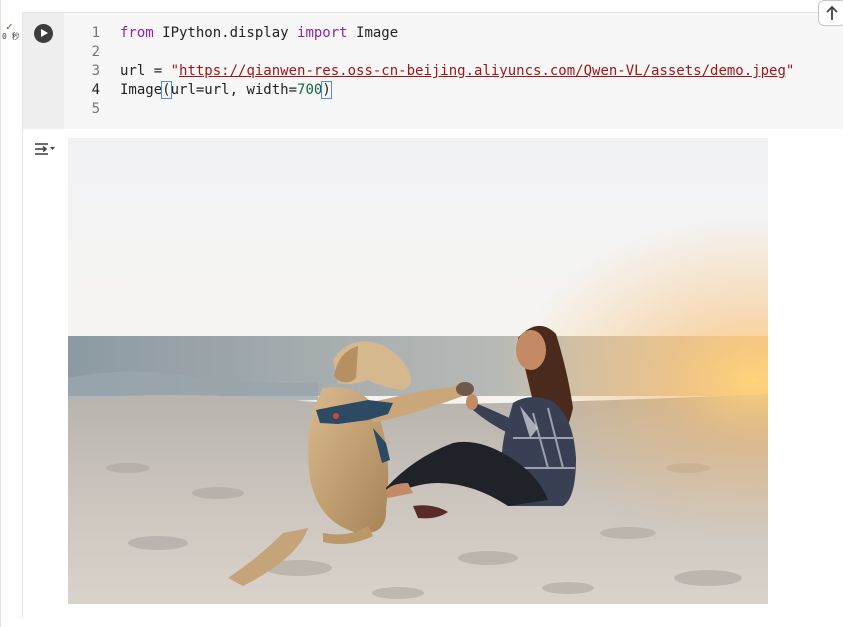  What do you see at coordinates (95, 33) in the screenshot?
I see `line-number: 1` at bounding box center [95, 33].